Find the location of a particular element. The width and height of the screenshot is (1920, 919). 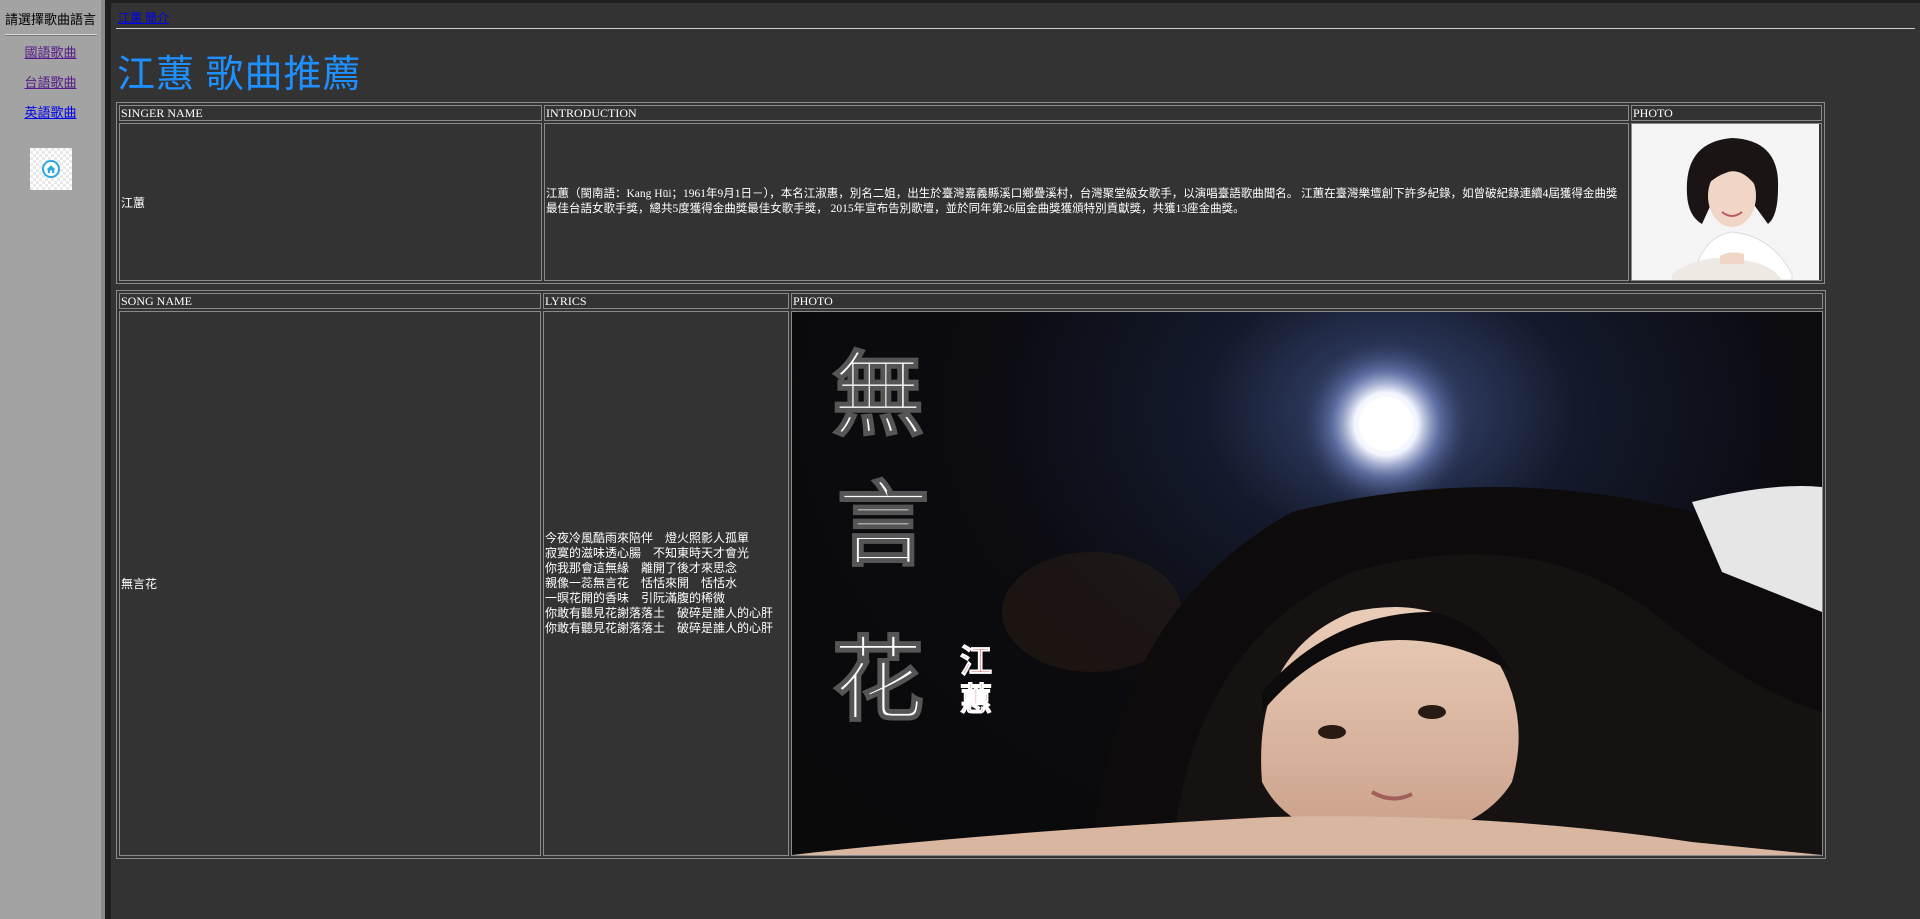

page-title: 江蕙 歌曲推薦 is located at coordinates (239, 75).